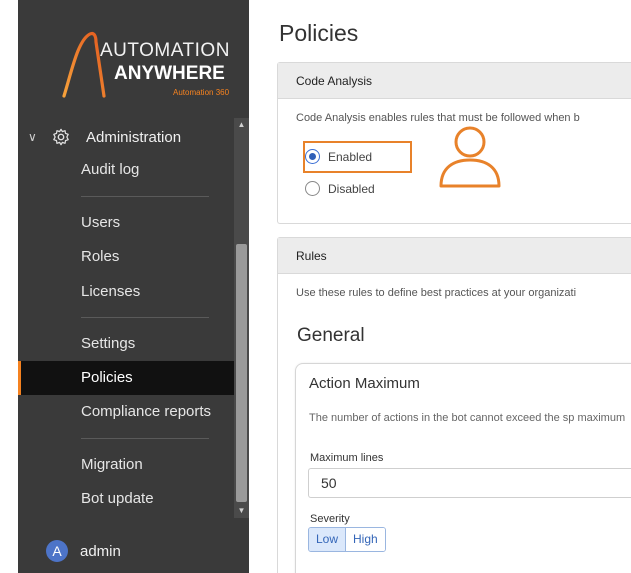 The image size is (631, 573). What do you see at coordinates (364, 383) in the screenshot?
I see `rule-title: Action Maximum` at bounding box center [364, 383].